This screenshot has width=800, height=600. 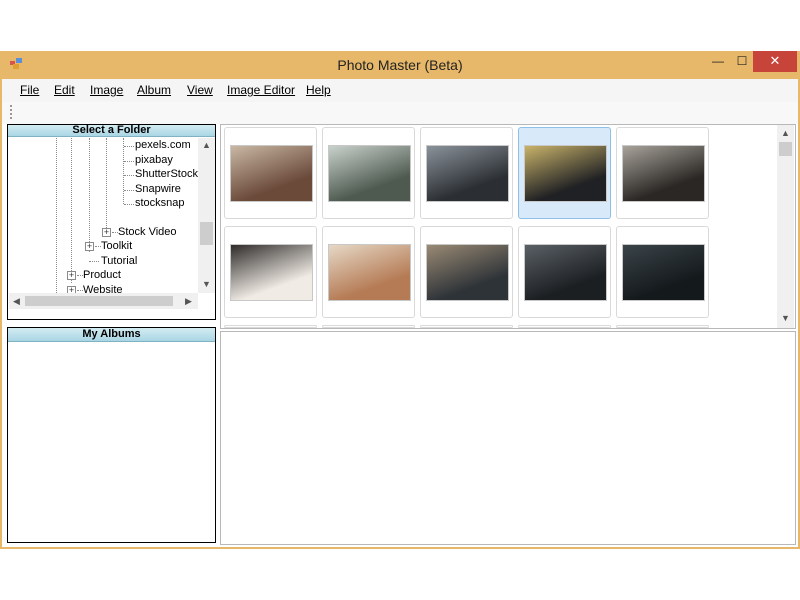 I want to click on hanging-lamps-photo, so click(x=565, y=272).